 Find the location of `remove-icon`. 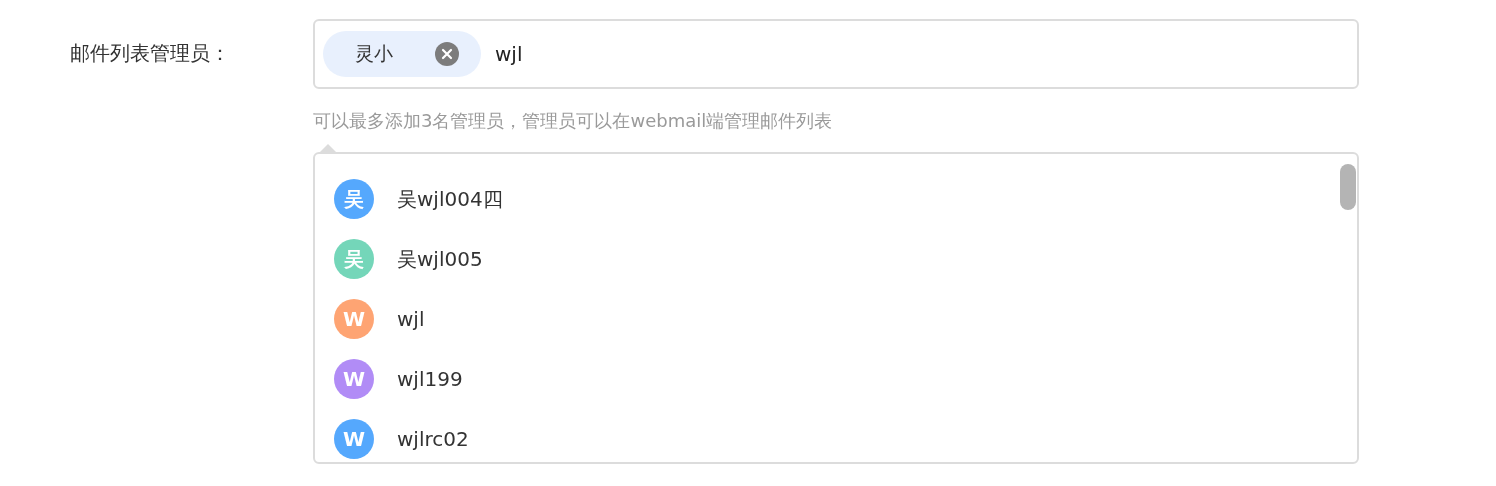

remove-icon is located at coordinates (447, 54).